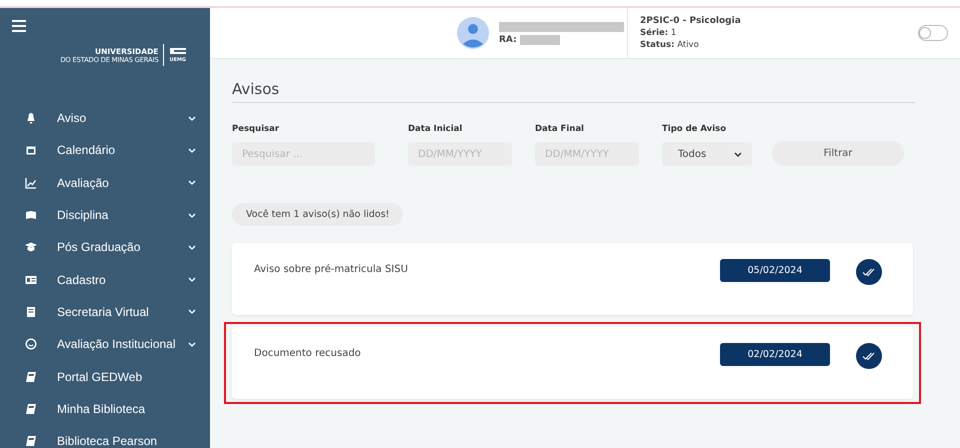  Describe the element at coordinates (31, 312) in the screenshot. I see `document-icon` at that location.